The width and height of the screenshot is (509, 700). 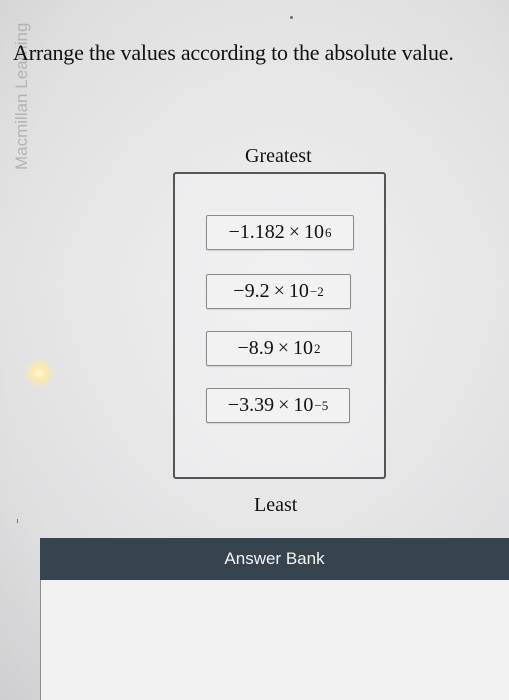 What do you see at coordinates (291, 17) in the screenshot?
I see `dust-dot` at bounding box center [291, 17].